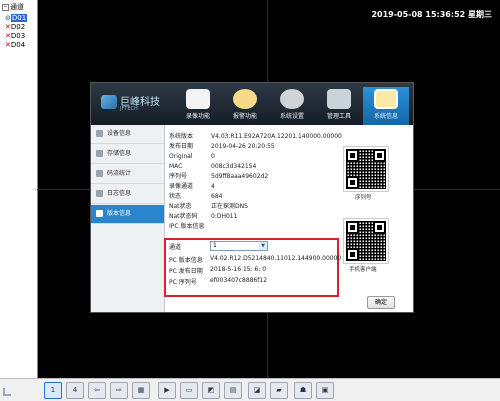 This screenshot has height=401, width=500. I want to click on ok-button: 确定, so click(381, 302).